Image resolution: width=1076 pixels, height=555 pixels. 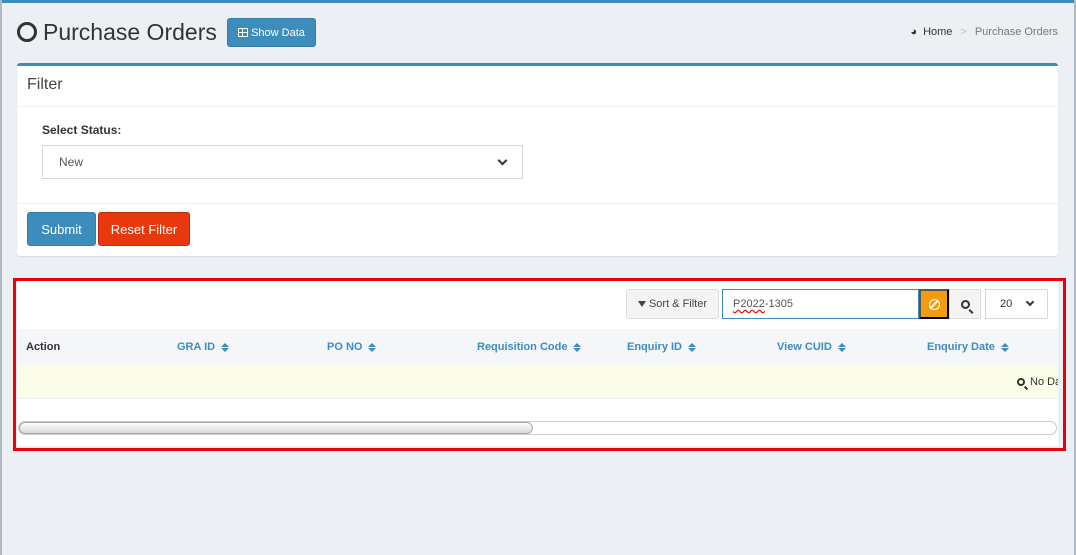 What do you see at coordinates (537, 203) in the screenshot?
I see `filter-footer-divider` at bounding box center [537, 203].